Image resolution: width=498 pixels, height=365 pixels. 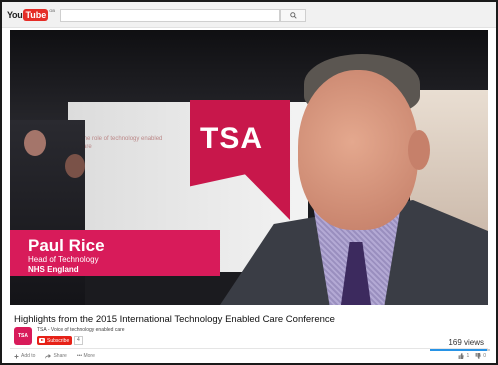 I want to click on search-button, so click(x=293, y=15).